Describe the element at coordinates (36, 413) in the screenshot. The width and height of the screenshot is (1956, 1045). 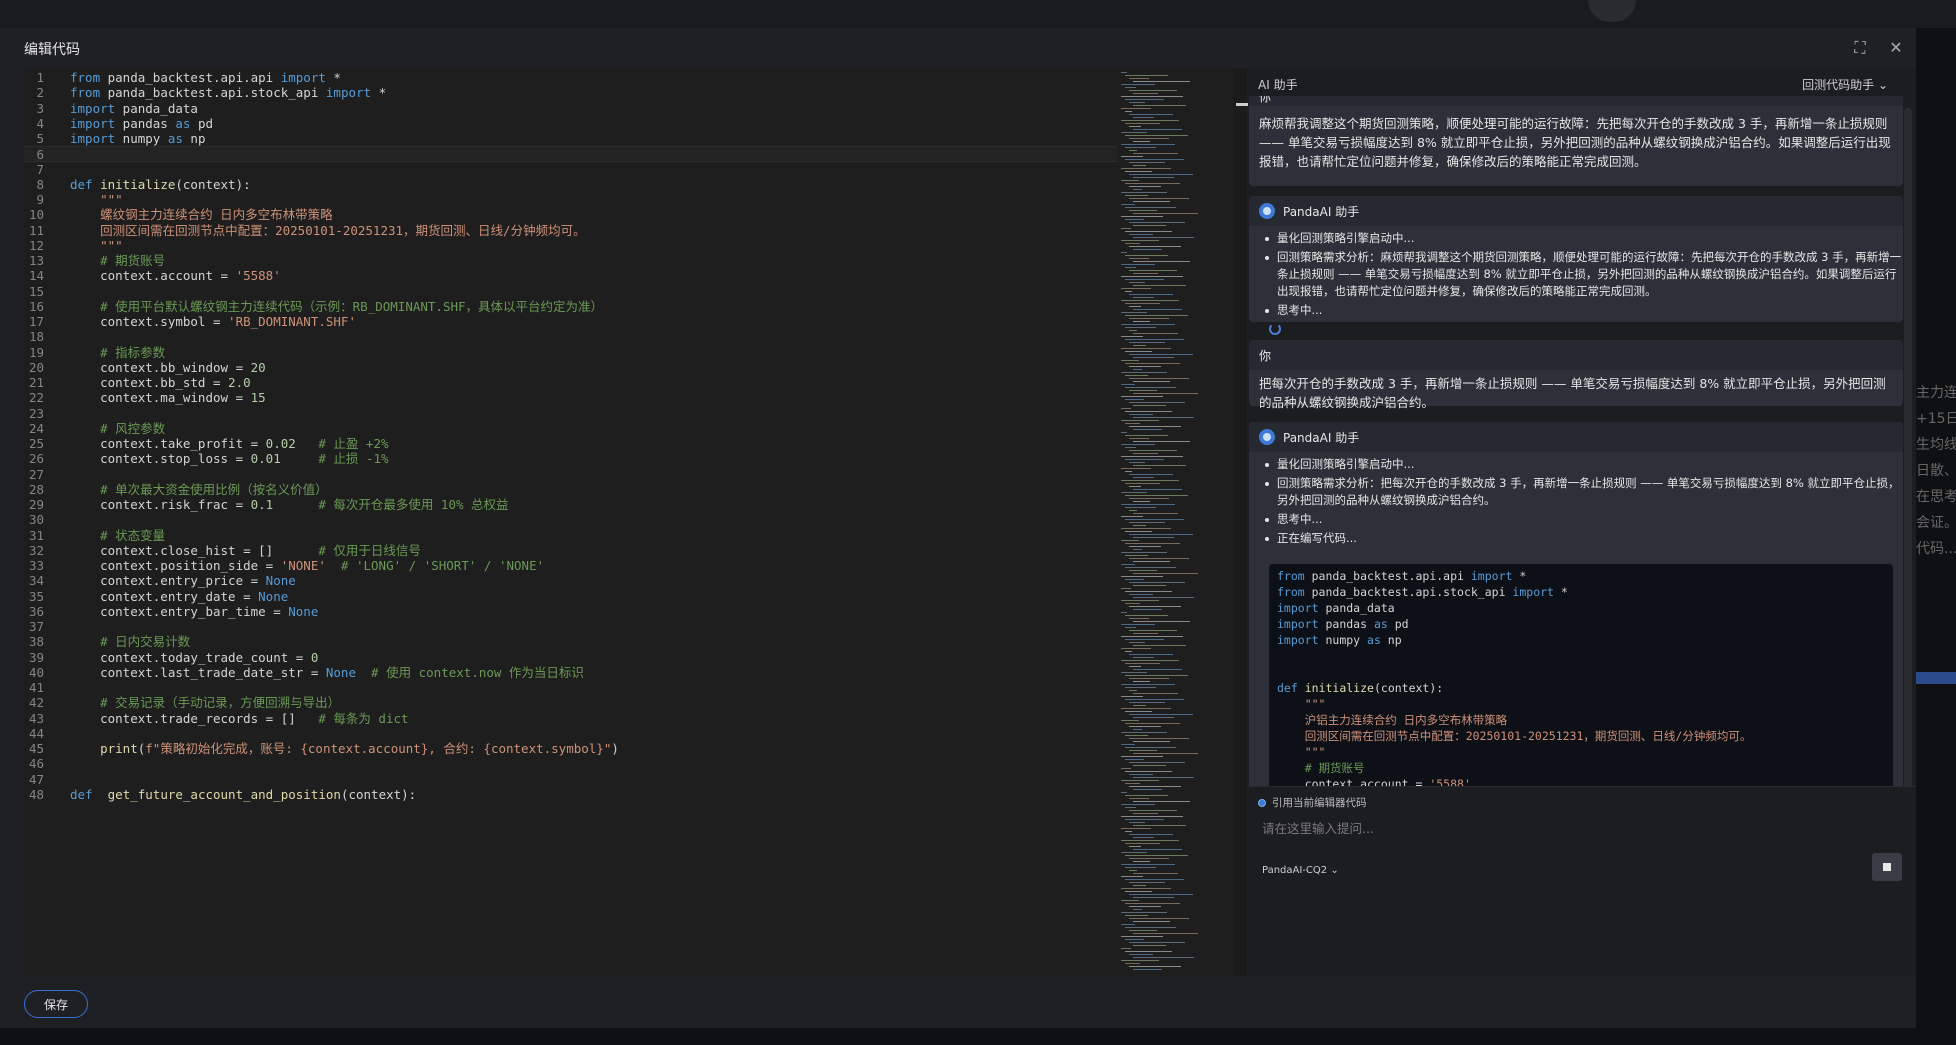
I see `line-number: 23` at that location.